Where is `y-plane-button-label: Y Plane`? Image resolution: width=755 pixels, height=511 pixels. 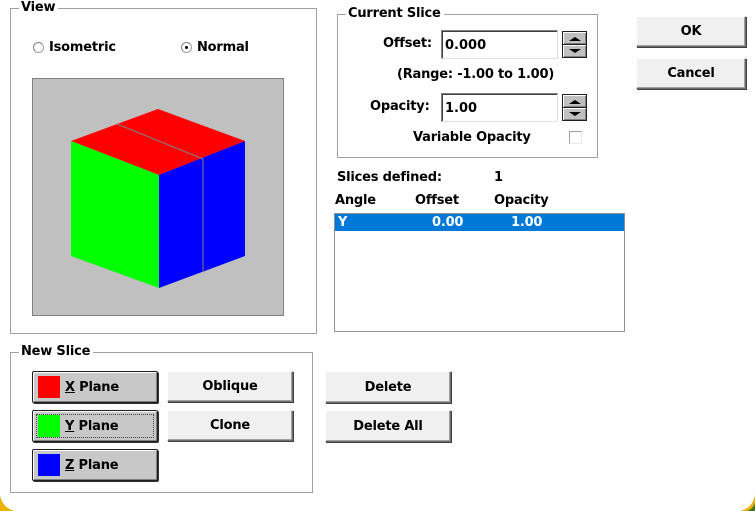
y-plane-button-label: Y Plane is located at coordinates (92, 426).